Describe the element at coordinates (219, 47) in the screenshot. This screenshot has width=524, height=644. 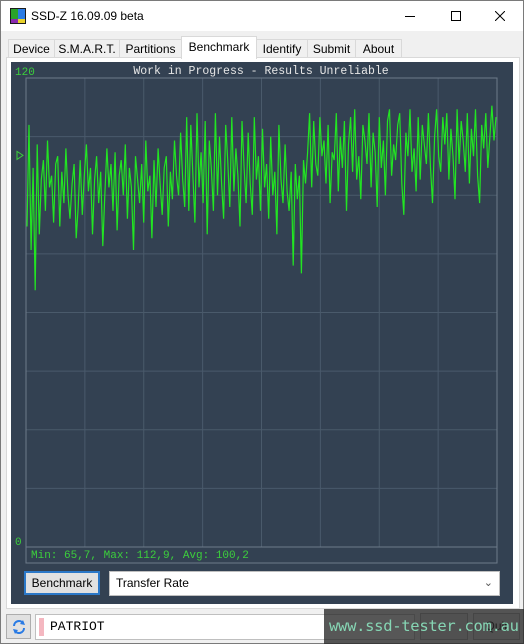
I see `tab-benchmark: Benchmark` at that location.